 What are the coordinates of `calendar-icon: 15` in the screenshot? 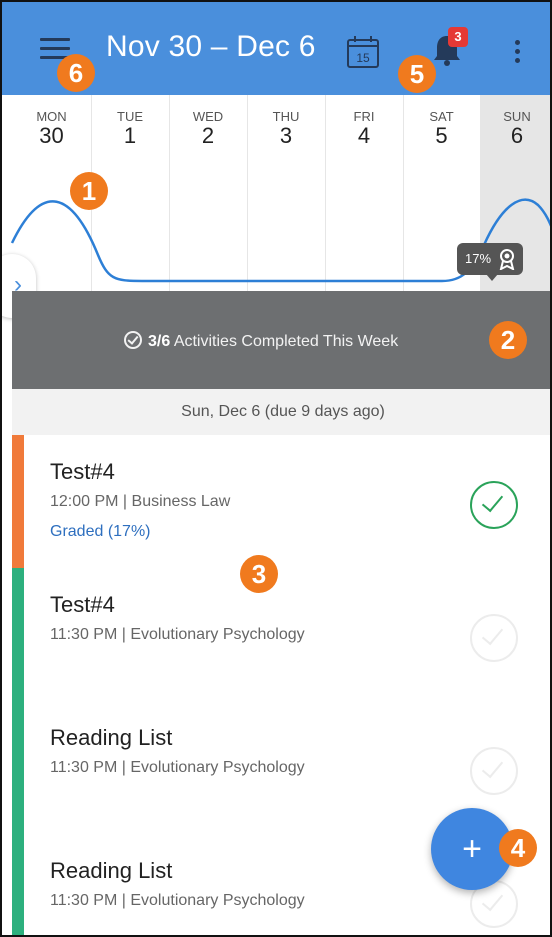 It's located at (363, 52).